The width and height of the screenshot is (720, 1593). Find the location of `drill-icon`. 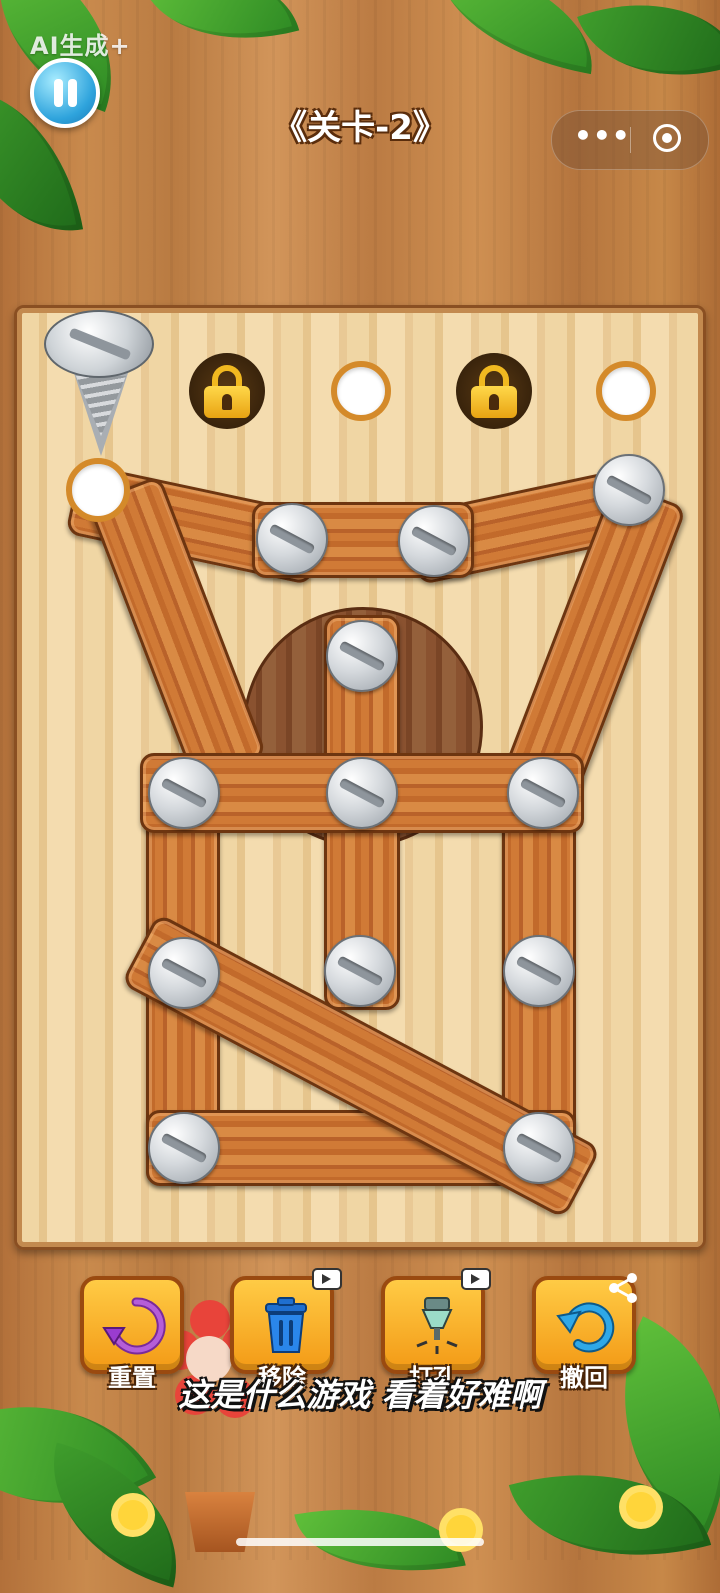

drill-icon is located at coordinates (437, 1325).